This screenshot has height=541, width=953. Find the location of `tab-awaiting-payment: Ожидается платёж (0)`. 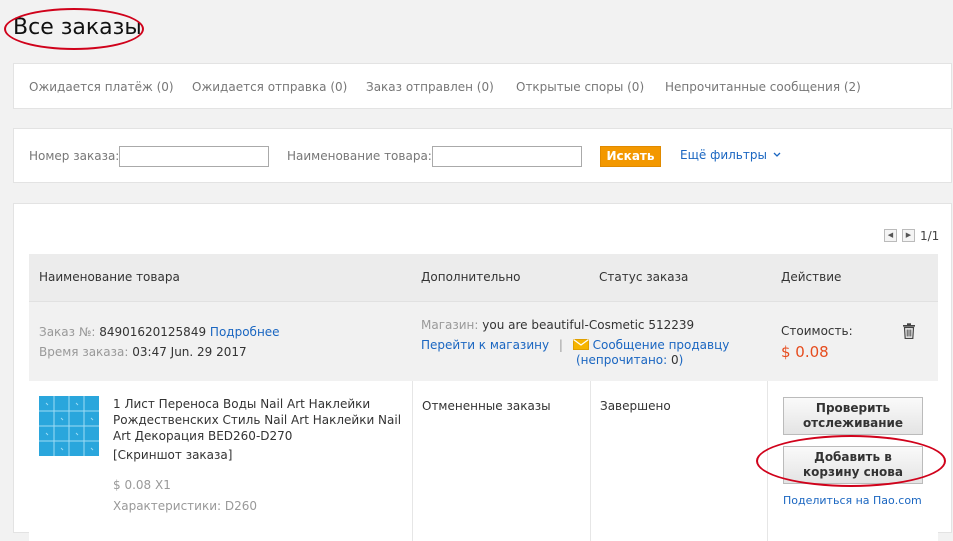

tab-awaiting-payment: Ожидается платёж (0) is located at coordinates (101, 87).